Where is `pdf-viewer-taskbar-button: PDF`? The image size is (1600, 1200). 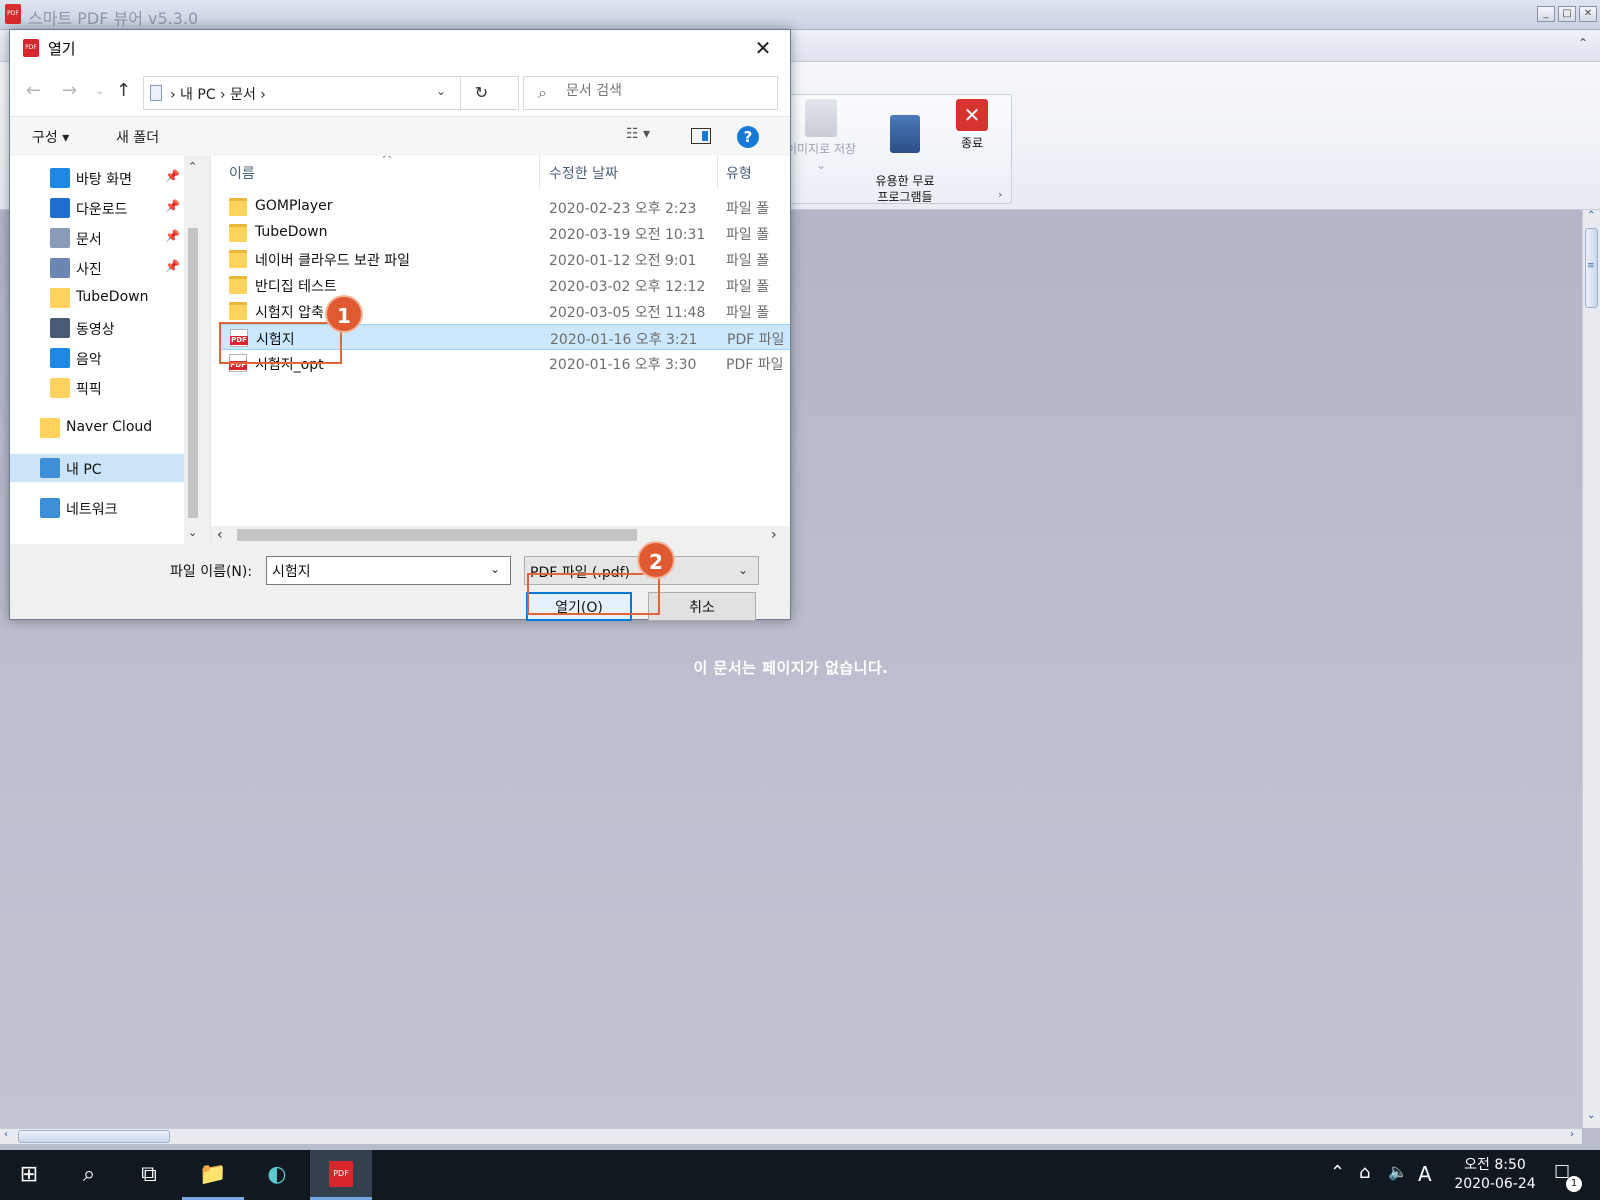
pdf-viewer-taskbar-button: PDF is located at coordinates (341, 1175).